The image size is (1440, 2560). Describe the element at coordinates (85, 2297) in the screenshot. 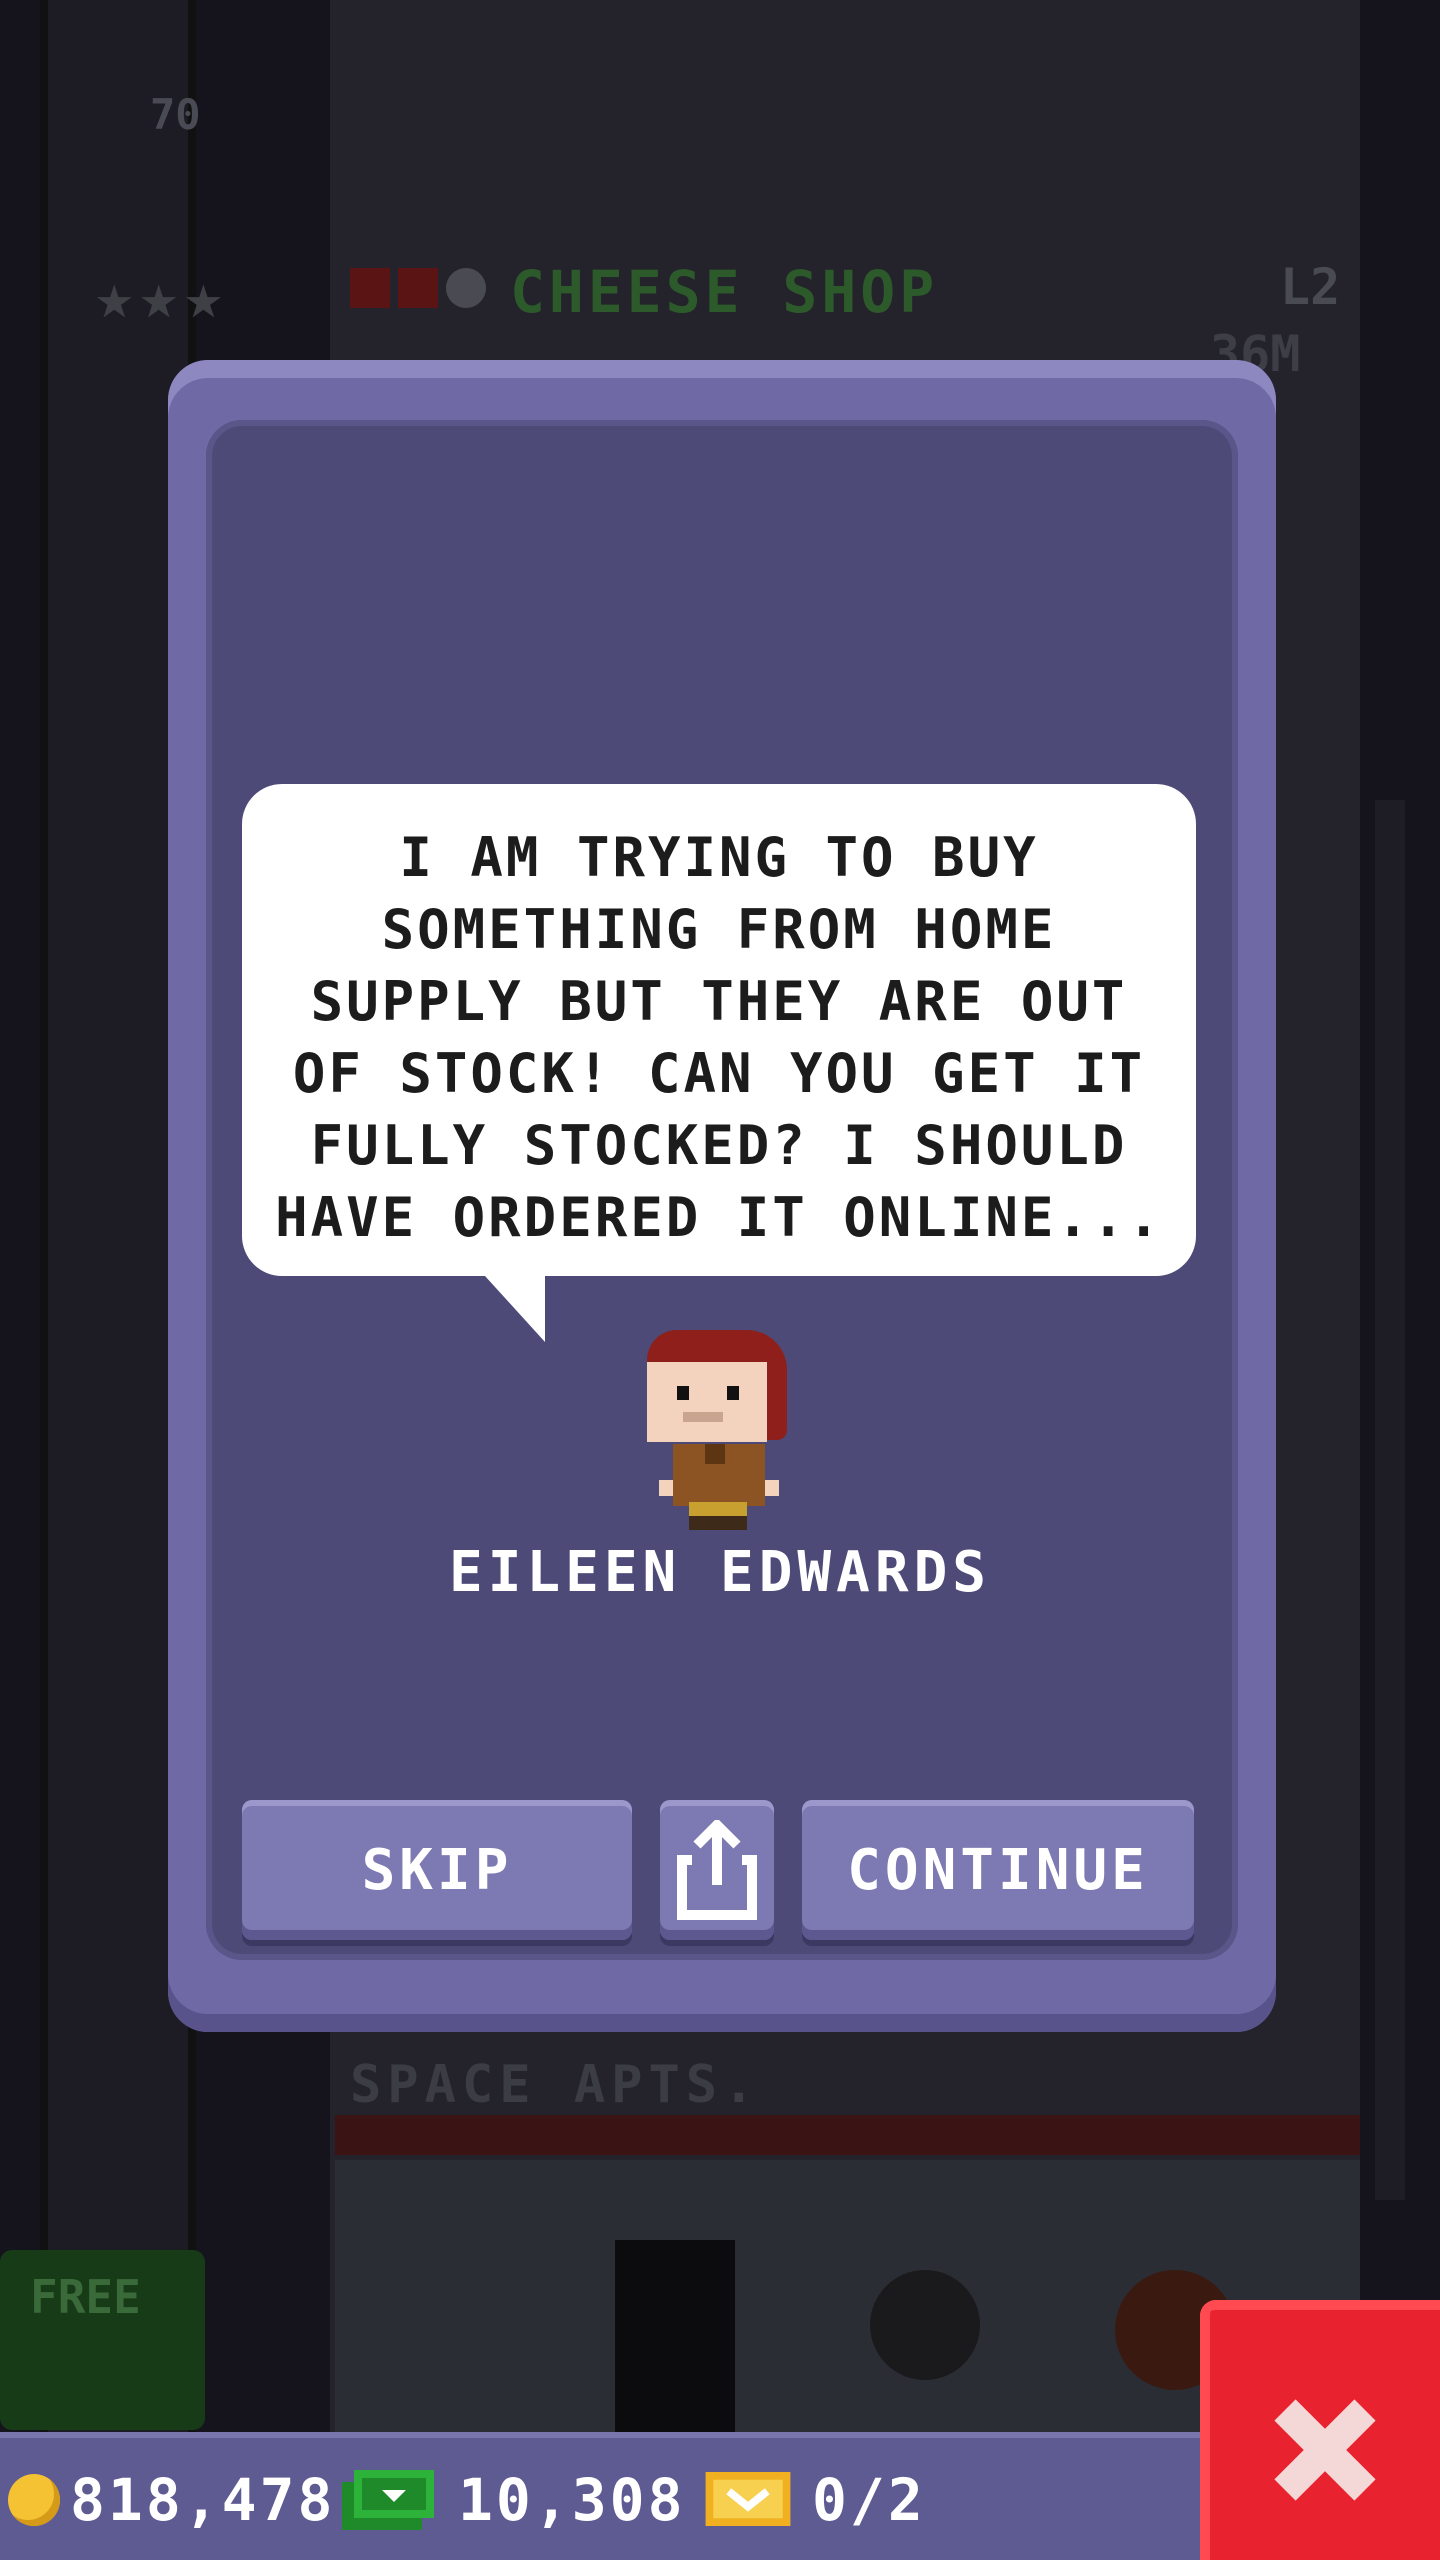

I see `free-label: FREE` at that location.